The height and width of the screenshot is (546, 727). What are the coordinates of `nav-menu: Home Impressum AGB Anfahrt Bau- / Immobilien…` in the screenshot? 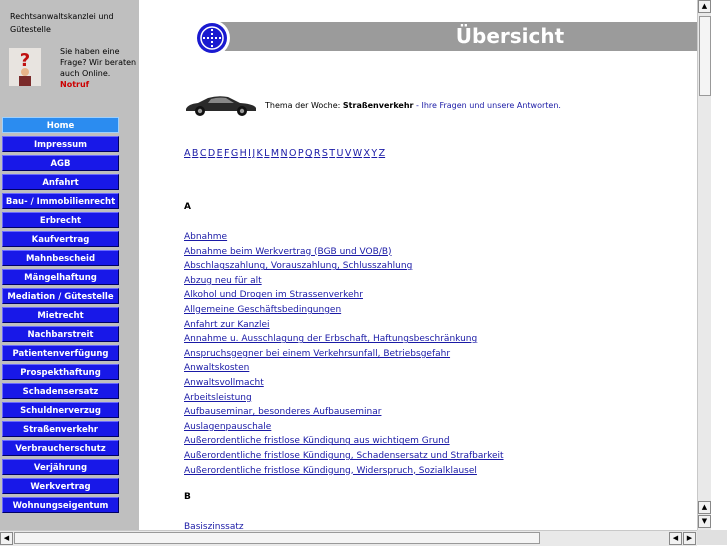 It's located at (60, 316).